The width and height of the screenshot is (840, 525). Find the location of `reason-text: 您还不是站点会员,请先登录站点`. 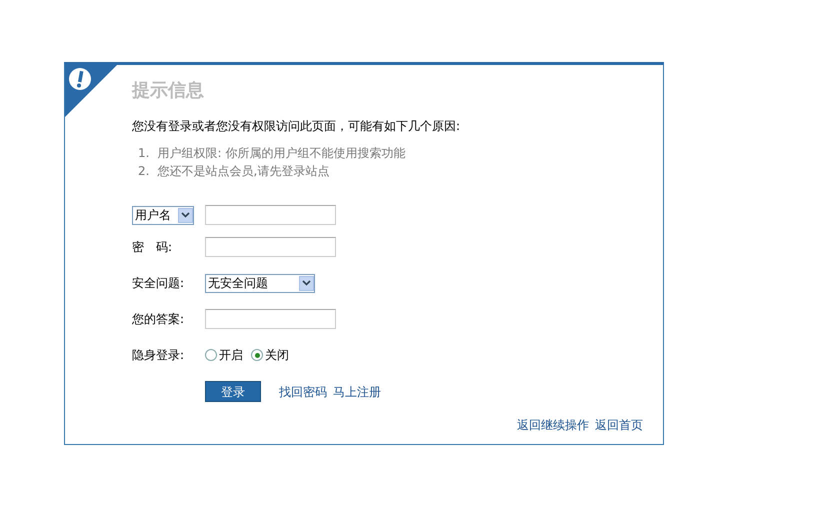

reason-text: 您还不是站点会员,请先登录站点 is located at coordinates (243, 171).